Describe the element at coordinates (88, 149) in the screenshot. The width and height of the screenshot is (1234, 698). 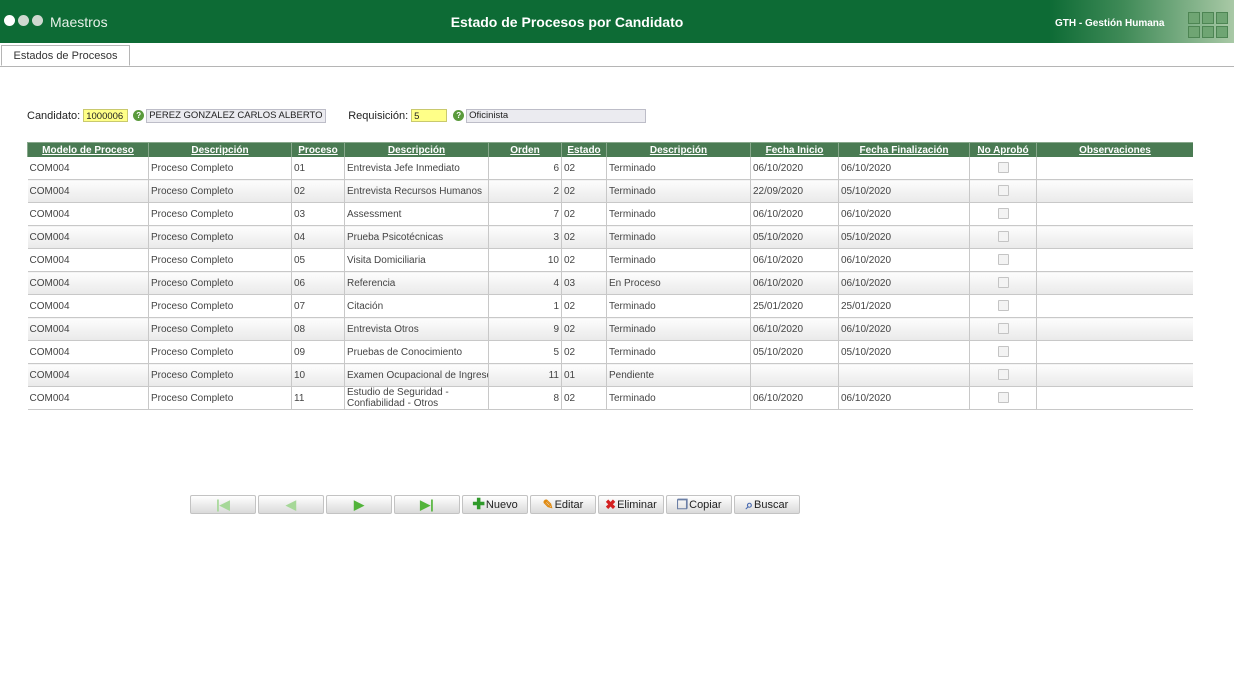
I see `column-header: Modelo de Proceso` at that location.